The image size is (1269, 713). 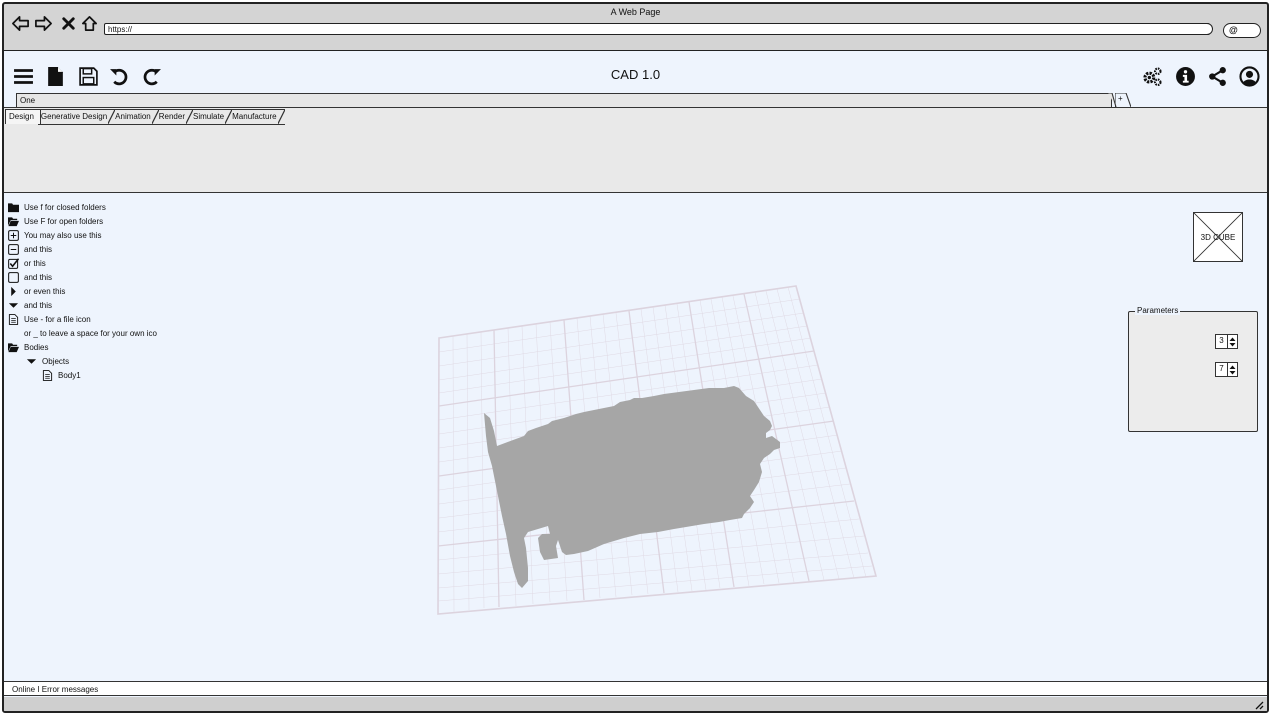 I want to click on settings-icon, so click(x=1152, y=76).